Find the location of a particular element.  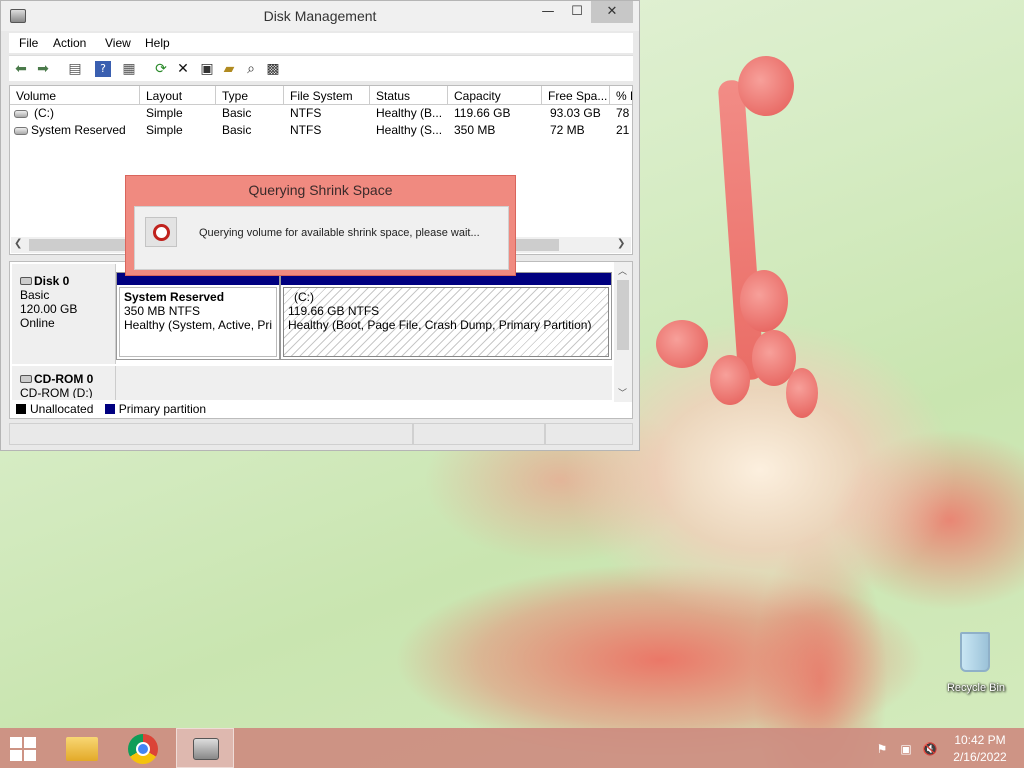

flower-stem-decoration is located at coordinates (741, 230).